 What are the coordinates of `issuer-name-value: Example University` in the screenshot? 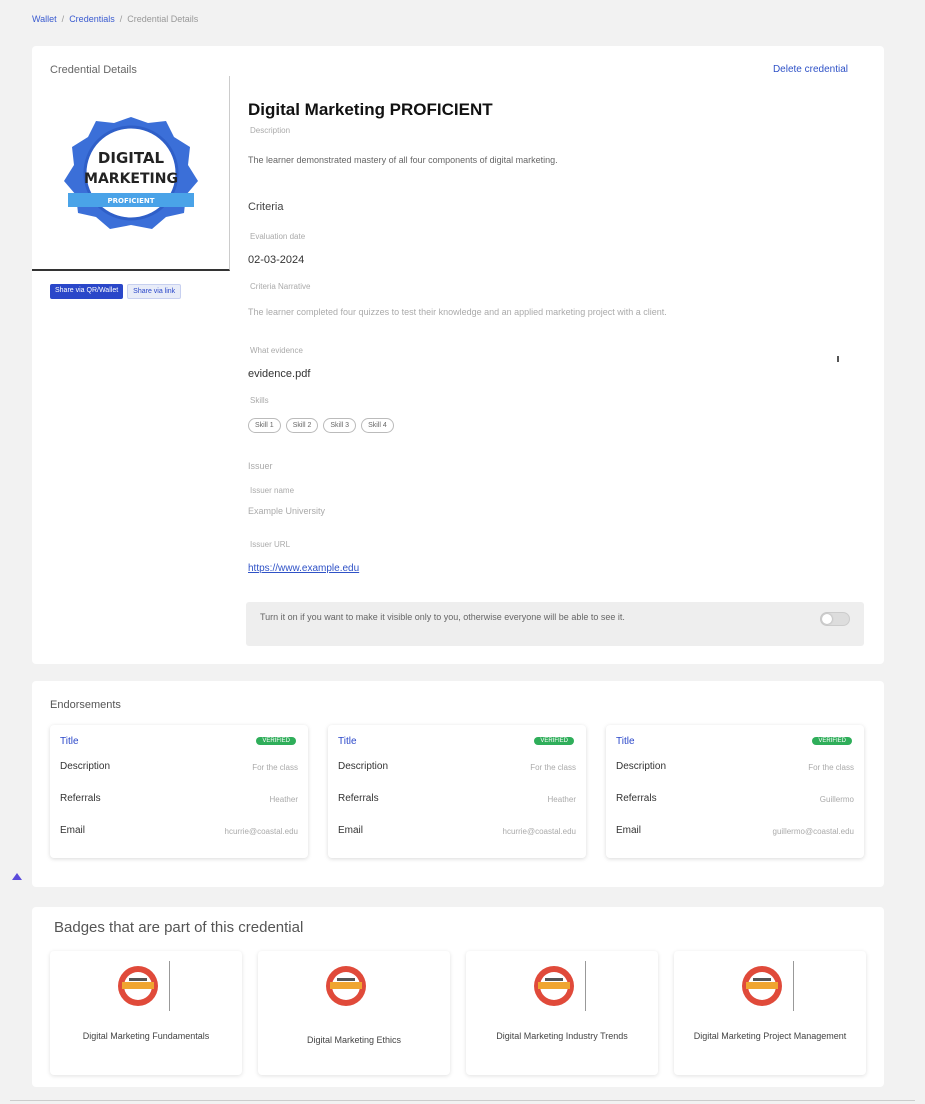 It's located at (287, 511).